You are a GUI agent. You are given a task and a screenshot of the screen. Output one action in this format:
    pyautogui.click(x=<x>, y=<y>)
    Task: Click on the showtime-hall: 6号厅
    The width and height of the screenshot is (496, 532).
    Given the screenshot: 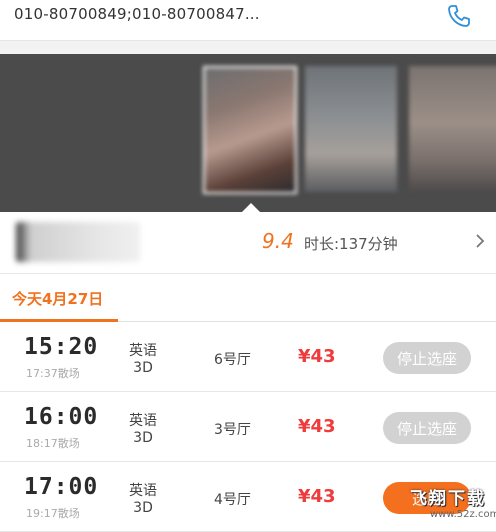 What is the action you would take?
    pyautogui.click(x=232, y=360)
    